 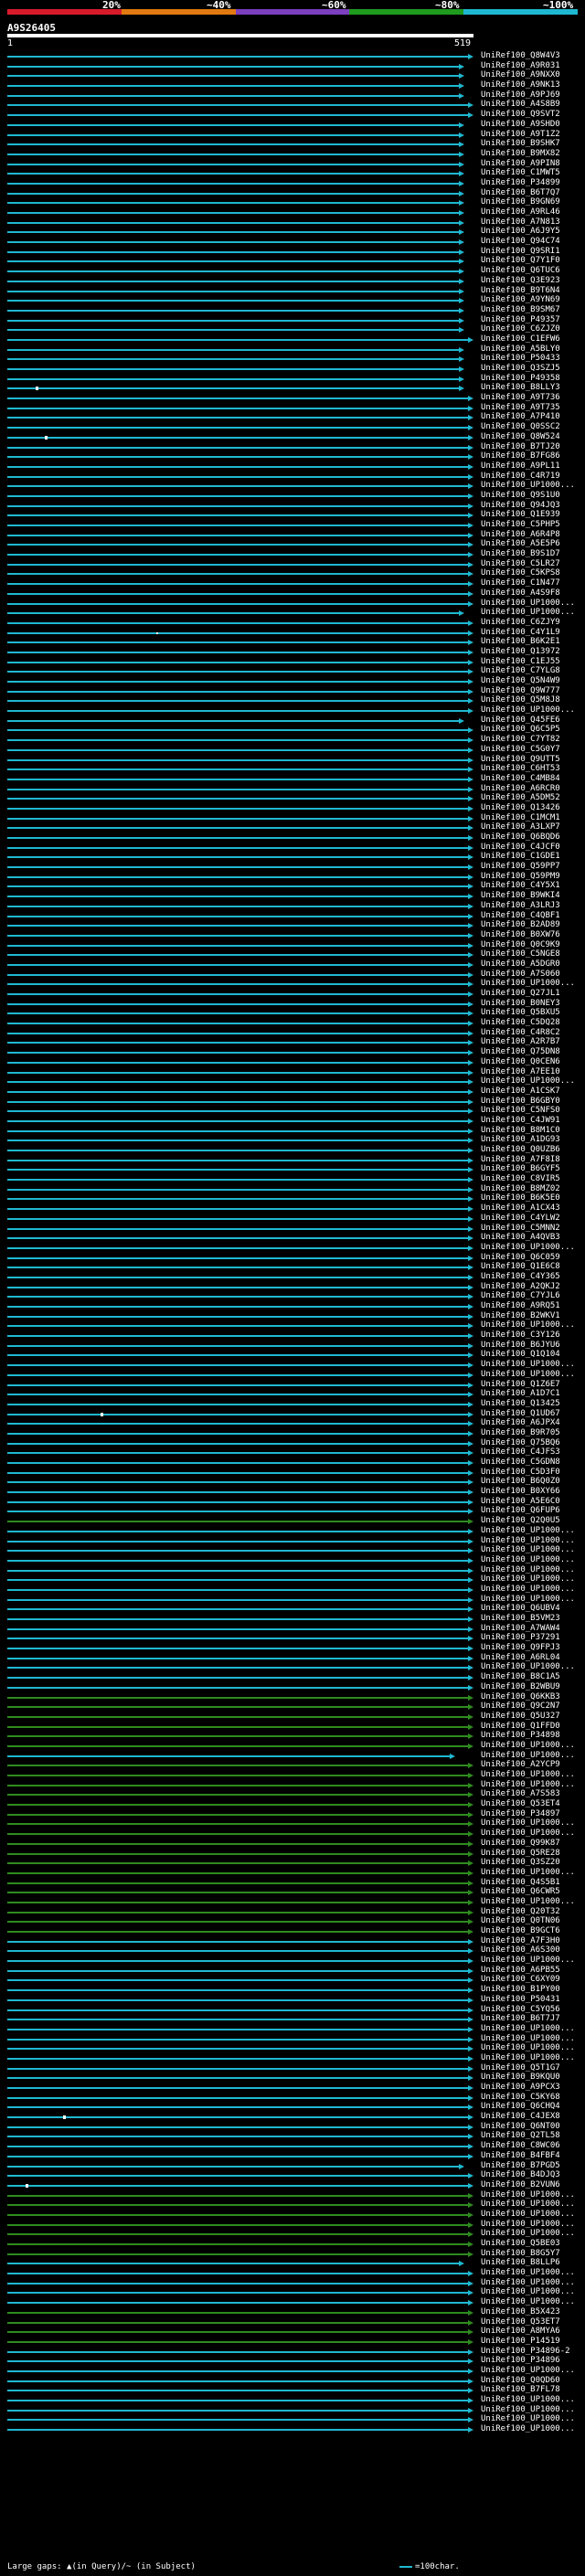 I want to click on hit-row: UniRef100_C4MB84, so click(x=293, y=779).